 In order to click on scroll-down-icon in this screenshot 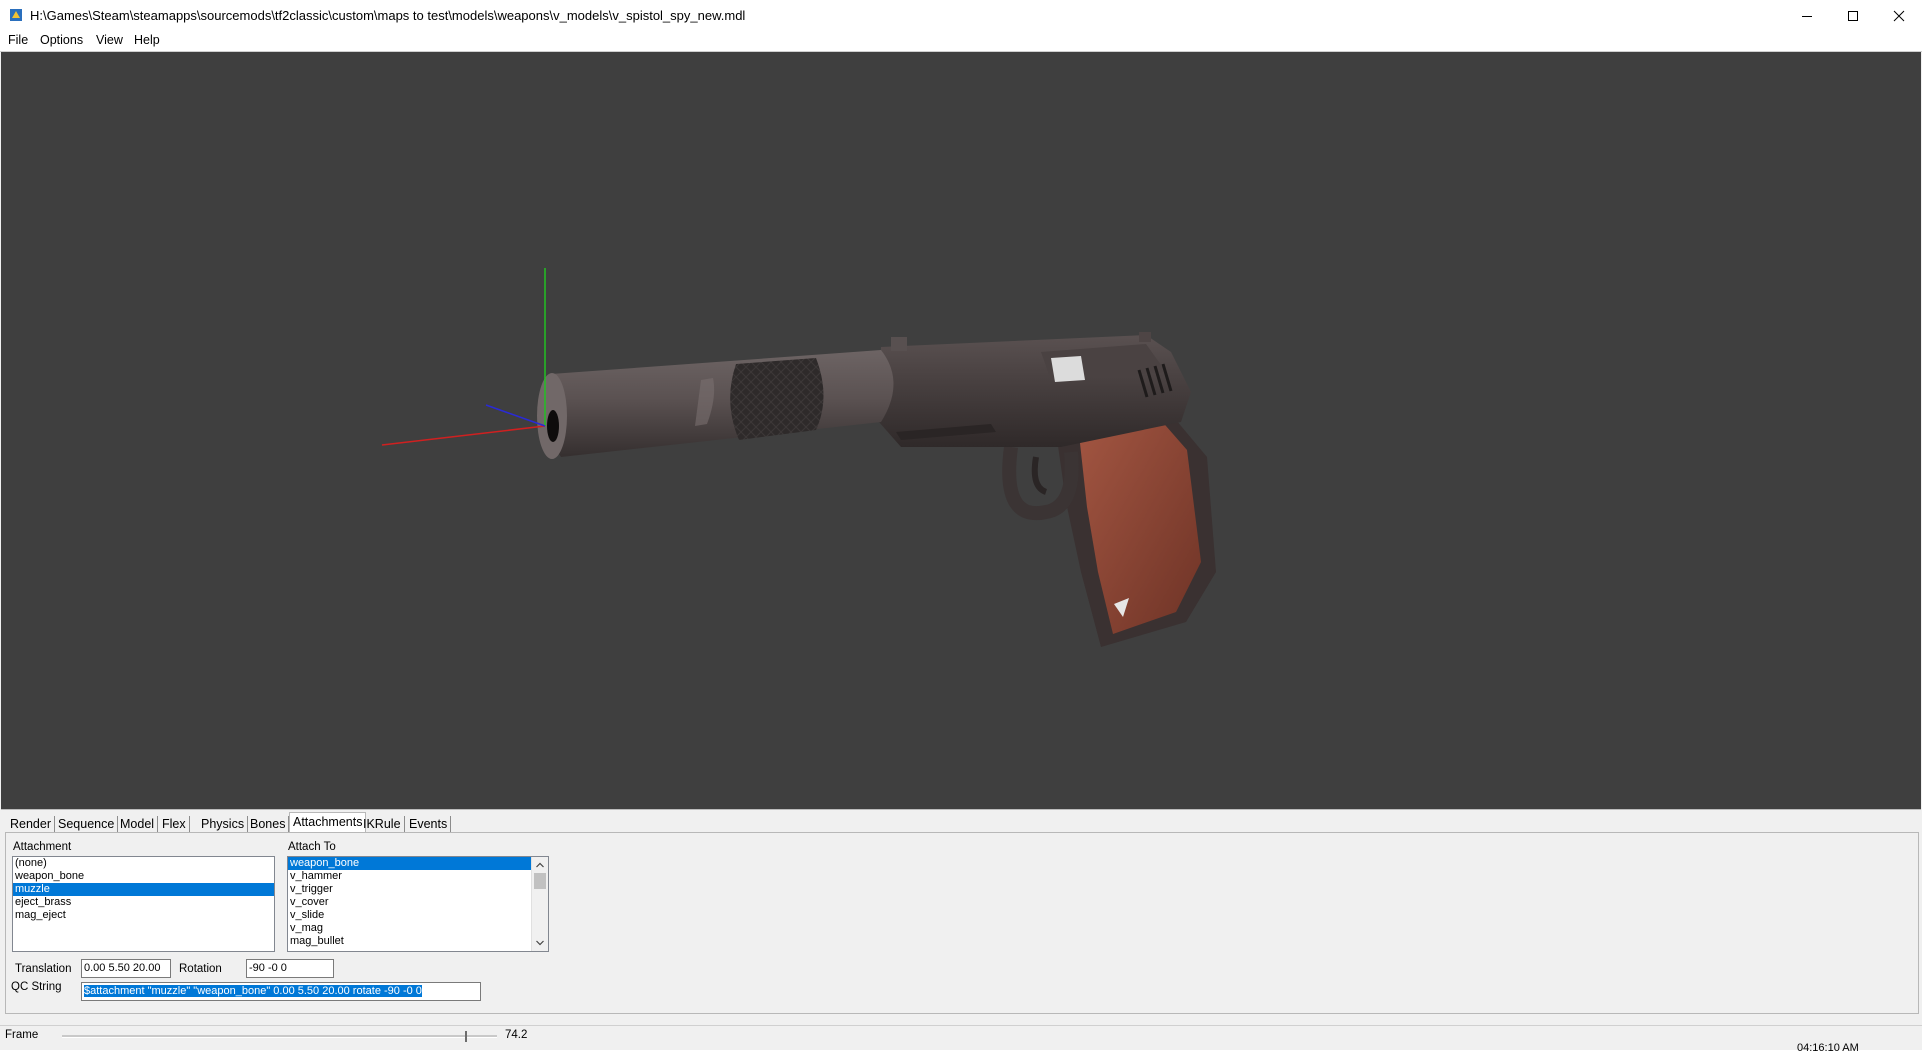, I will do `click(540, 943)`.